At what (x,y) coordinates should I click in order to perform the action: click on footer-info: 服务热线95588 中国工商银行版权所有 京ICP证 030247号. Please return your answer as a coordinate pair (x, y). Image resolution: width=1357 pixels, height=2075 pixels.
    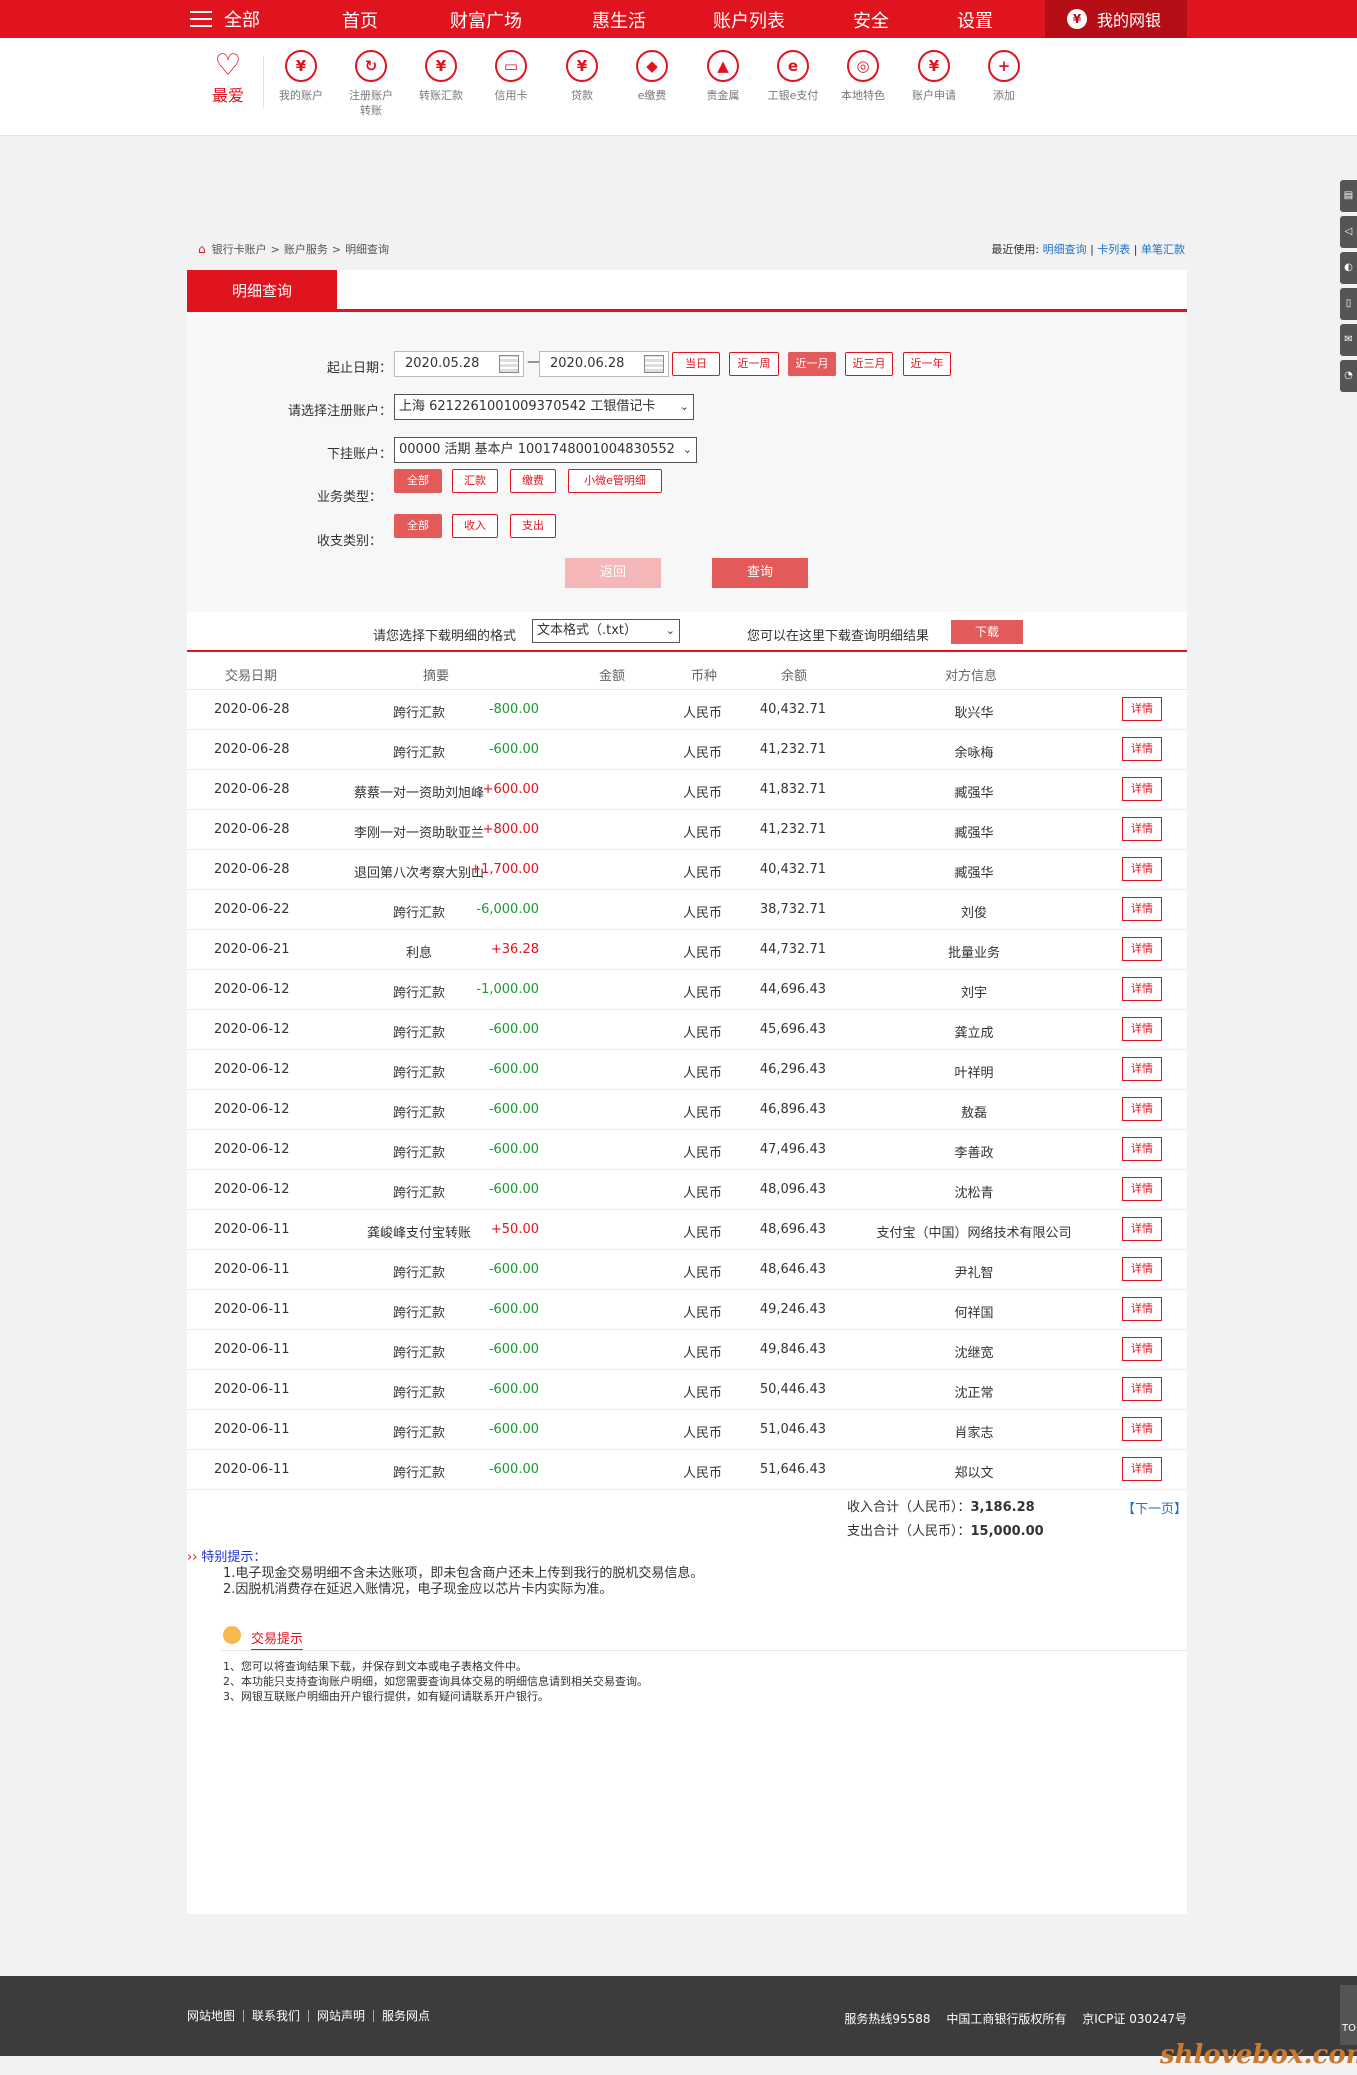
    Looking at the image, I should click on (1009, 2018).